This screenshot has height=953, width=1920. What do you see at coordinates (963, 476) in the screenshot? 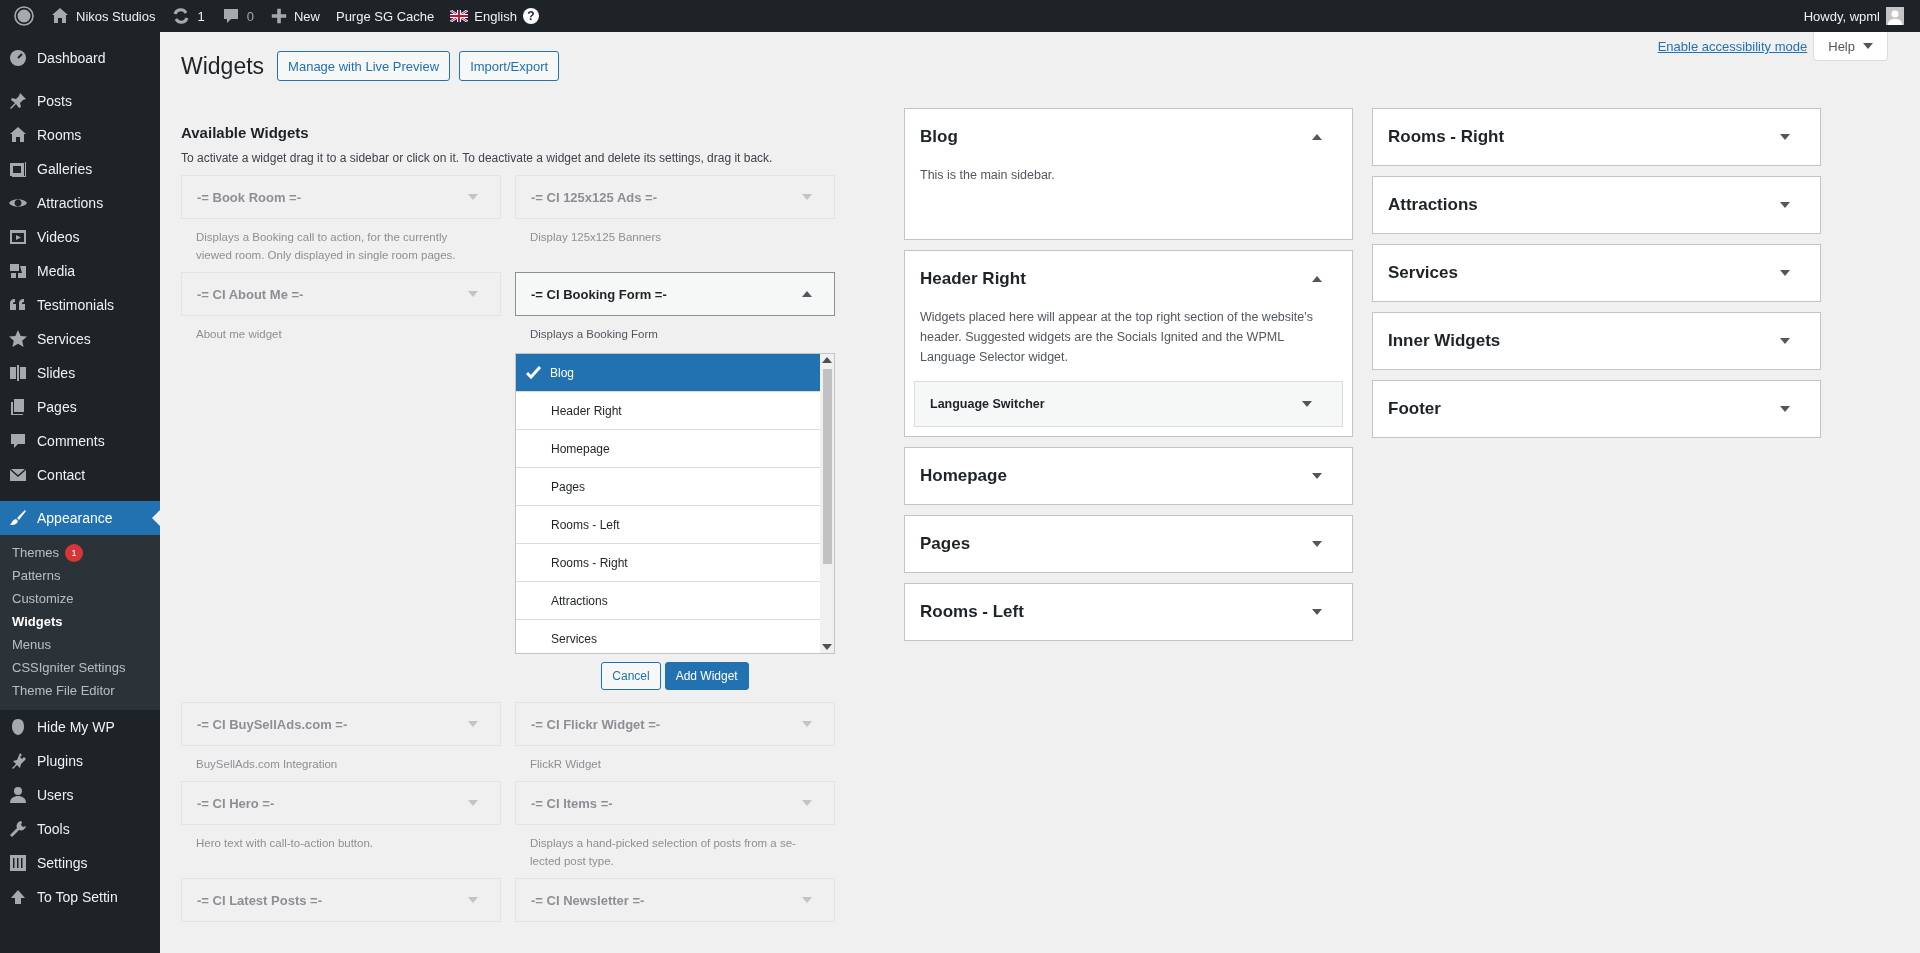
I see `area-title: Homepage` at bounding box center [963, 476].